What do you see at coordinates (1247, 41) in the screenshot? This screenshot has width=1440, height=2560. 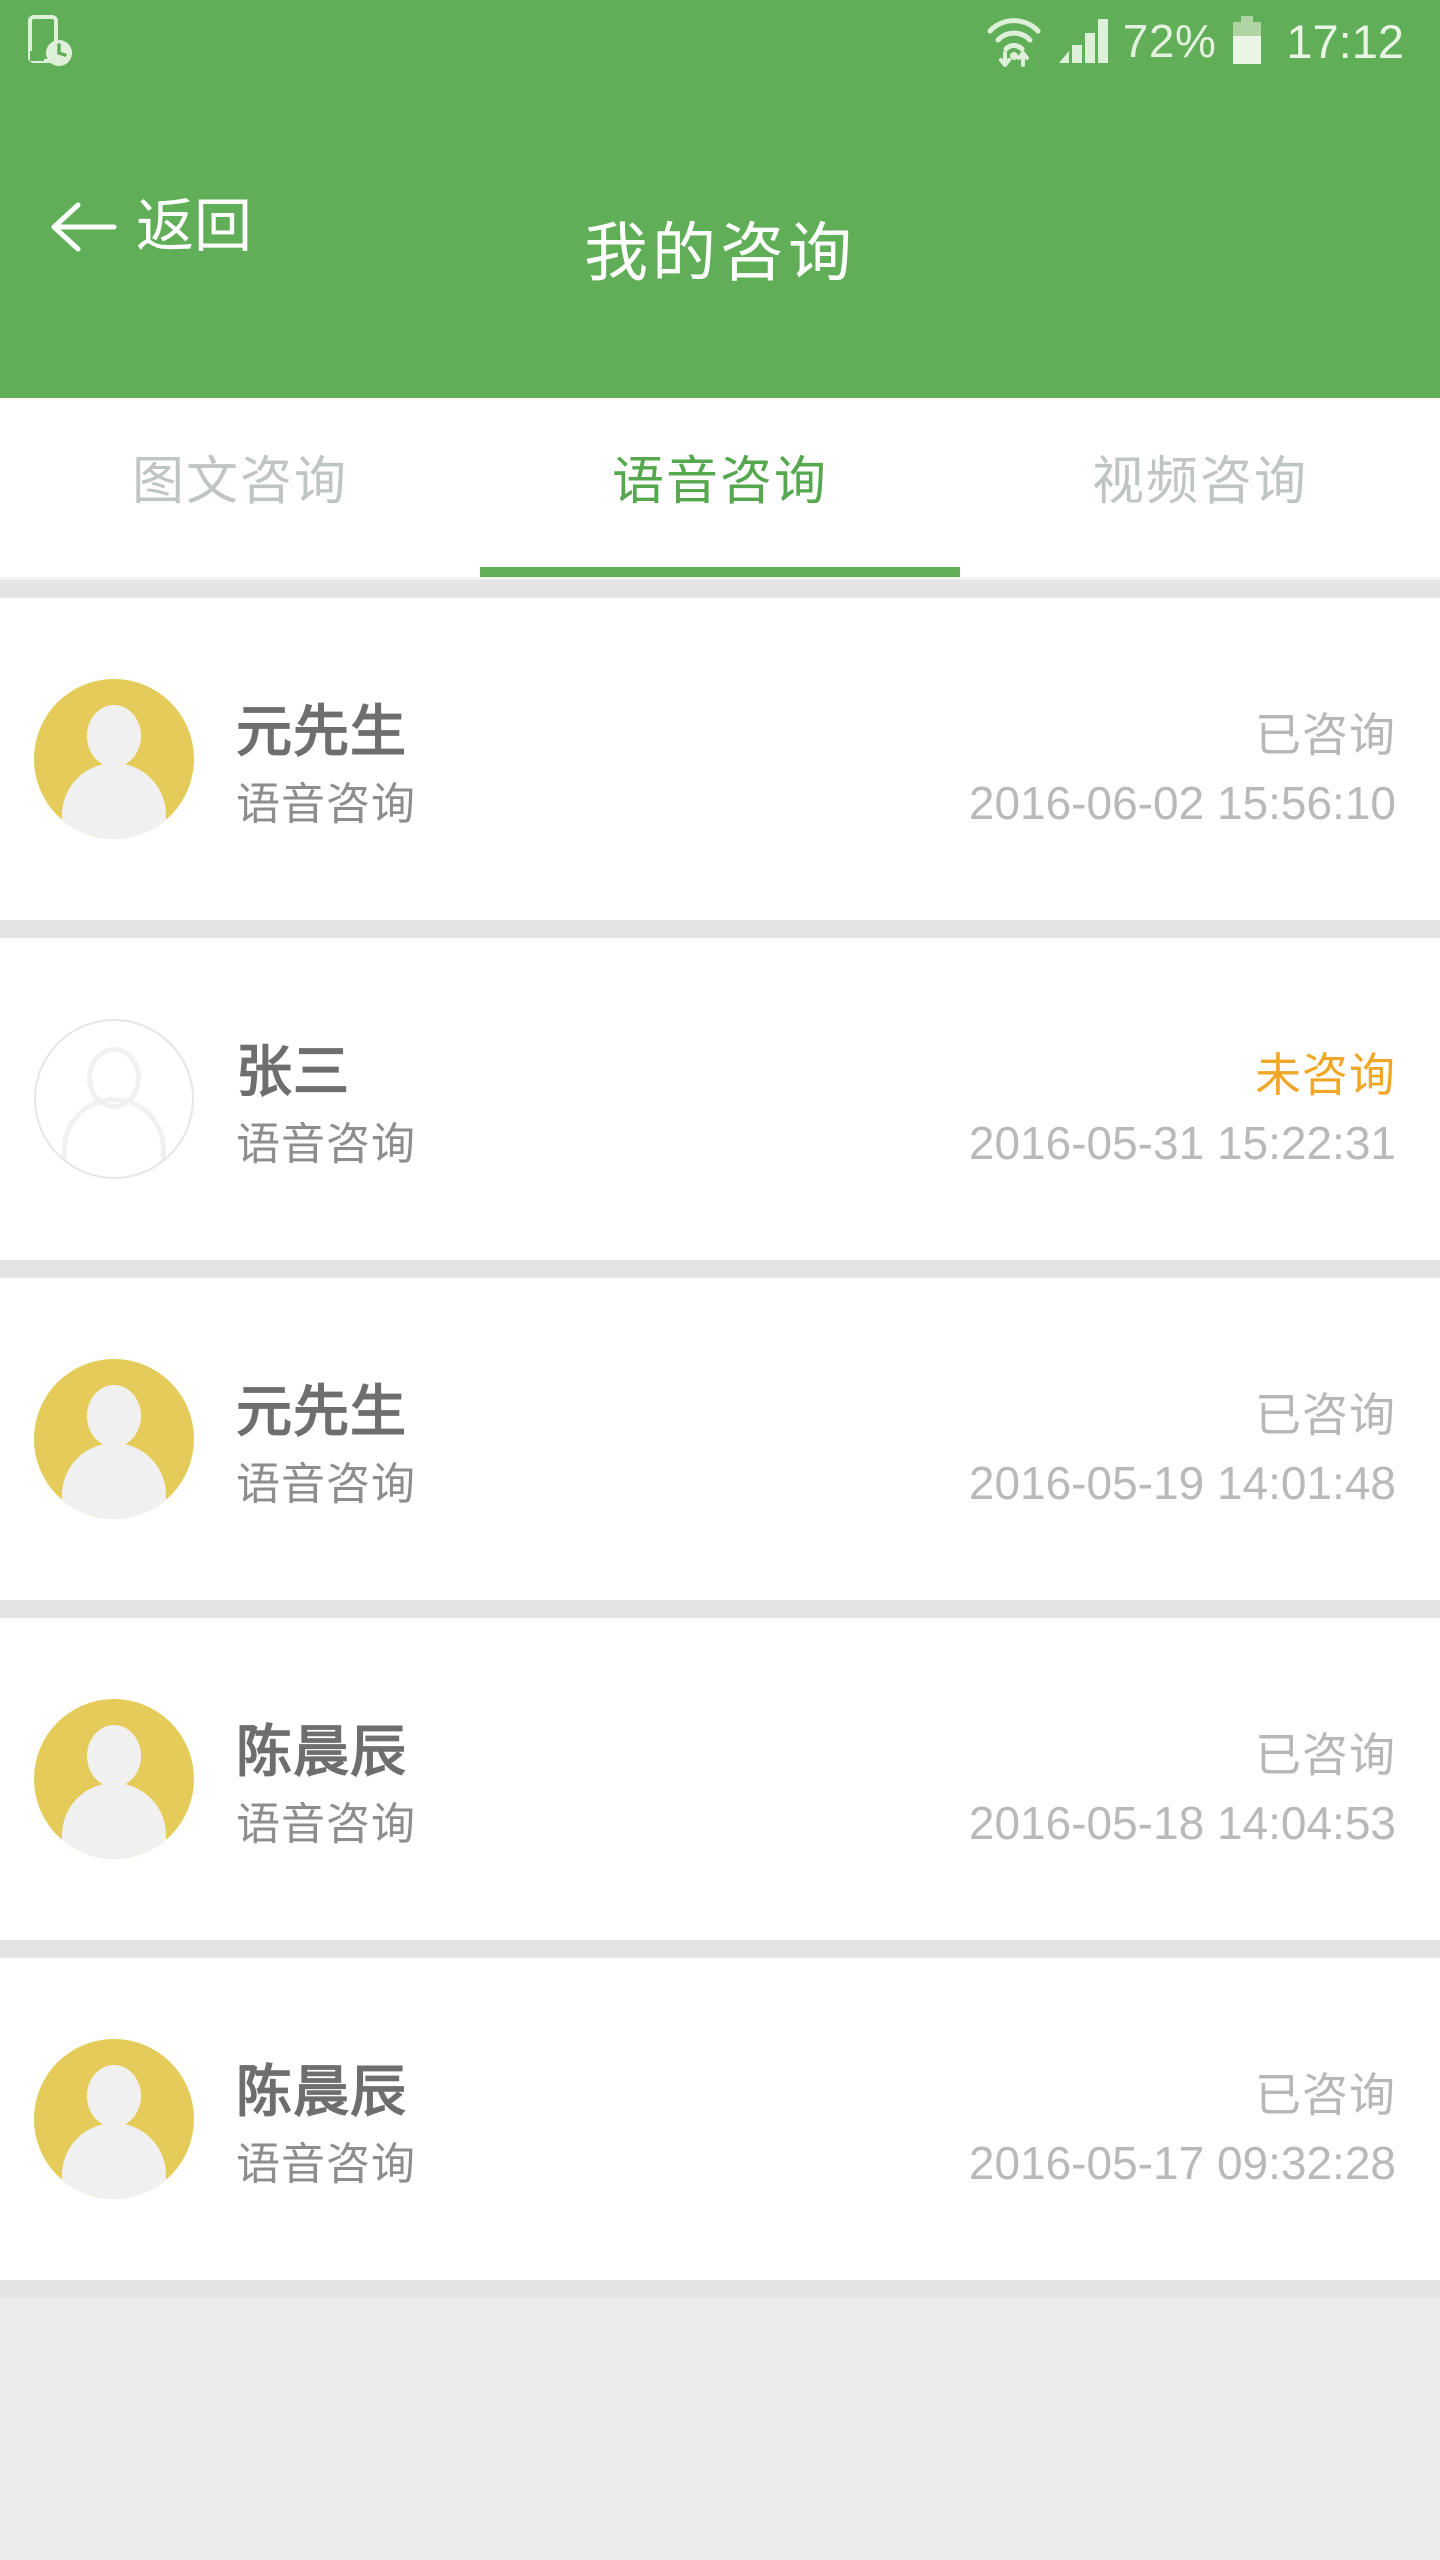 I see `battery-icon` at bounding box center [1247, 41].